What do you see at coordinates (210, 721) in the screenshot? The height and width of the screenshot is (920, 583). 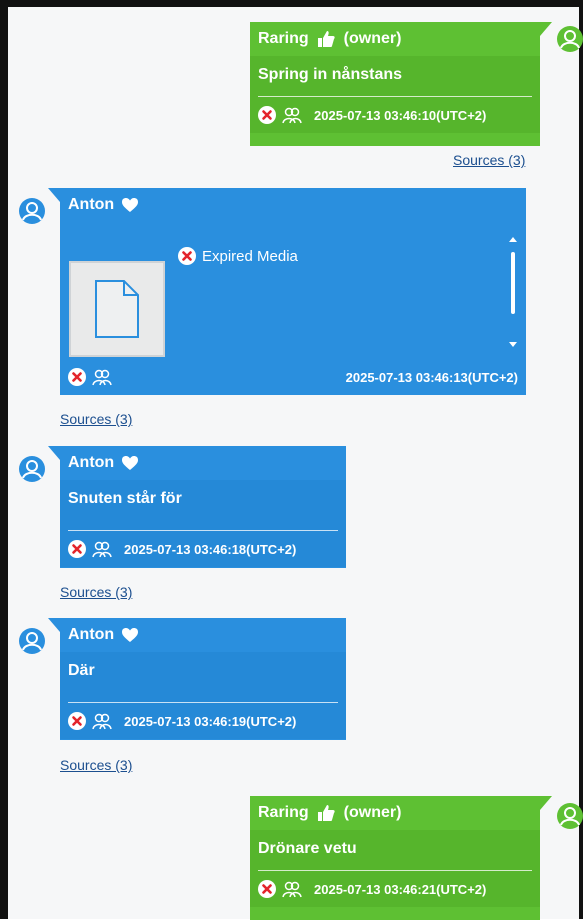 I see `message-timestamp: 2025-07-13 03:46:19(UTC+2)` at bounding box center [210, 721].